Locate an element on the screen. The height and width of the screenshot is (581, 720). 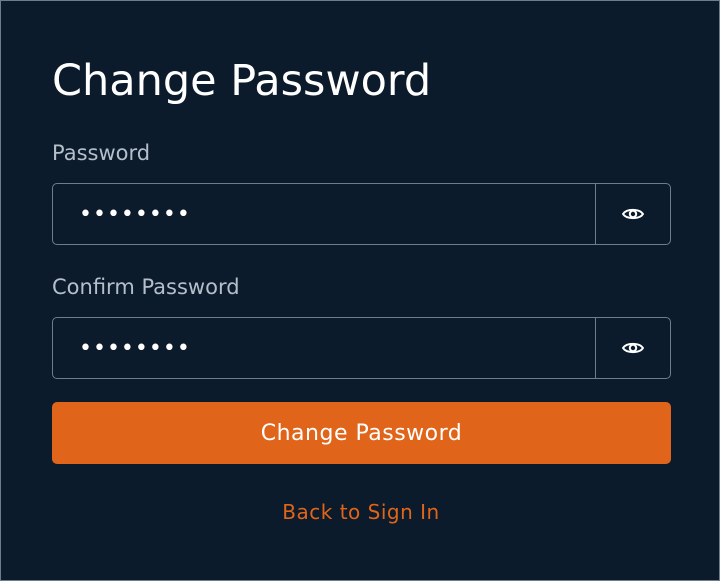
password-visibility-toggle is located at coordinates (632, 214).